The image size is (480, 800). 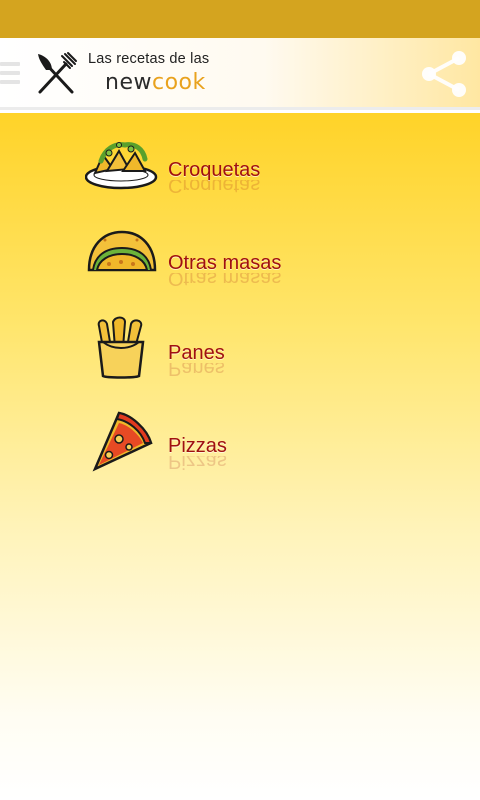 I want to click on hamburger-menu-icon, so click(x=11, y=74).